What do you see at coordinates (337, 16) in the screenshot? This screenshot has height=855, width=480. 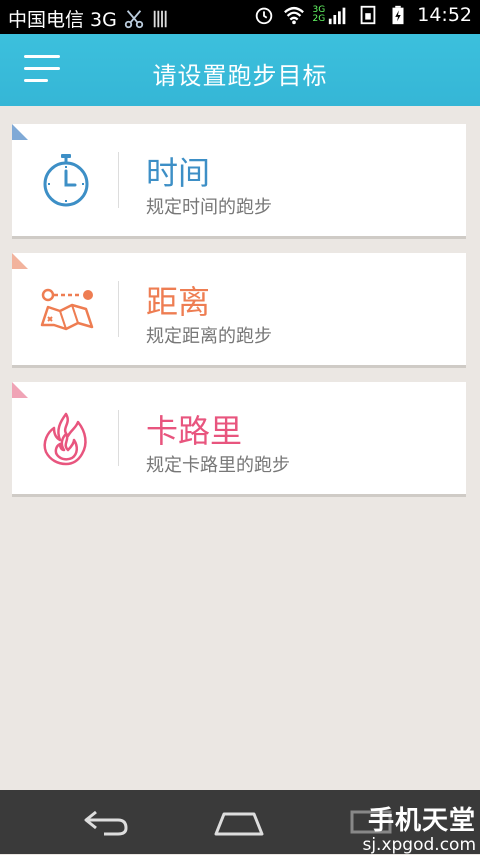 I see `signal-icon` at bounding box center [337, 16].